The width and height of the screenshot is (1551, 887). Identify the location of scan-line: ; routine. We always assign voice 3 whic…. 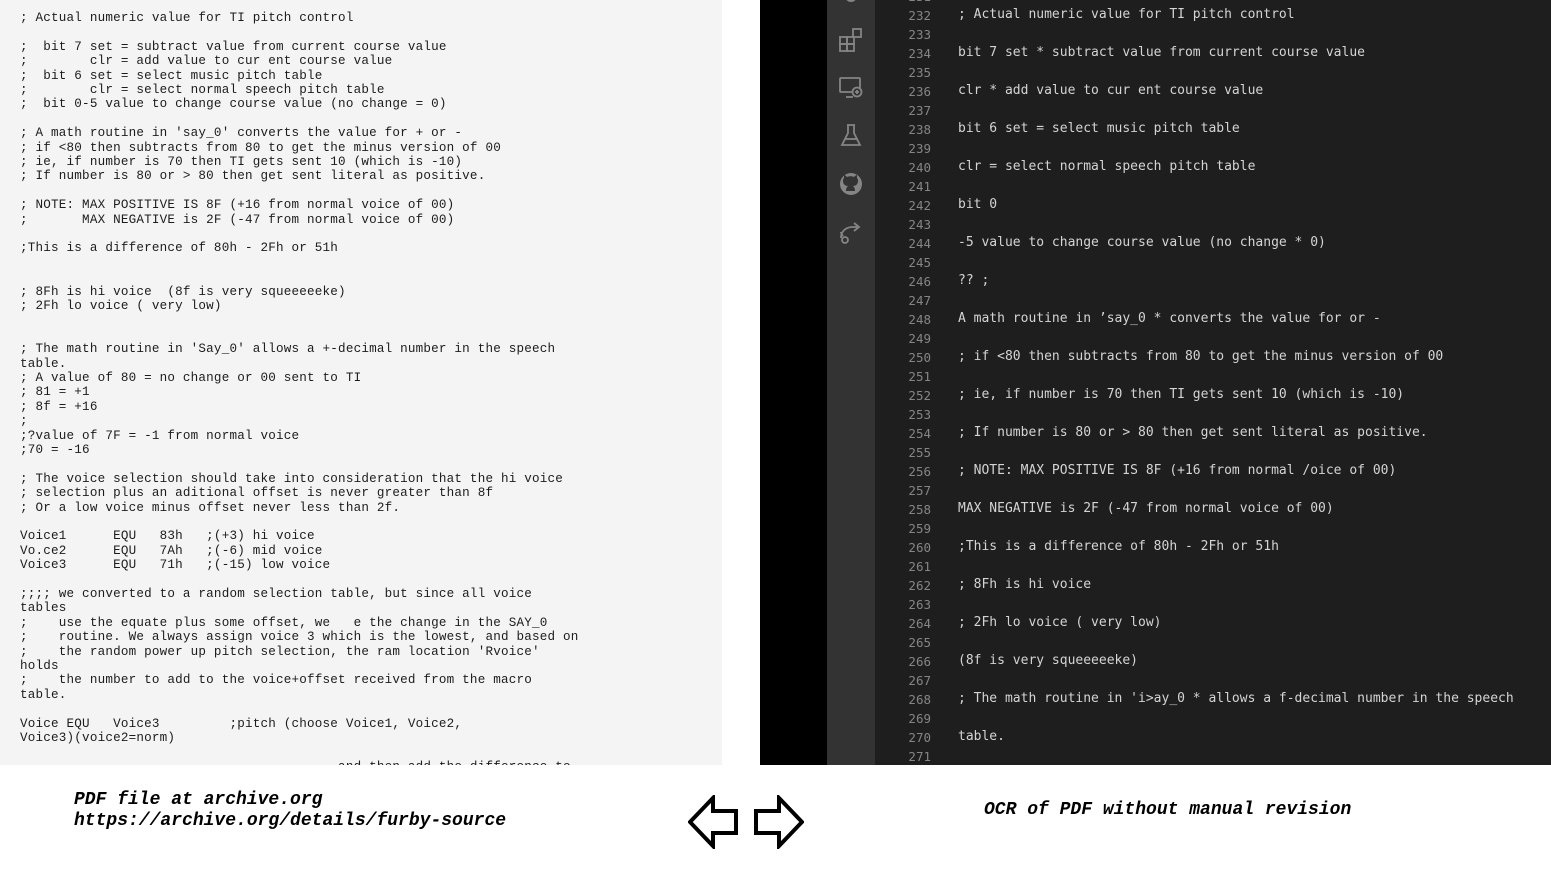
(299, 637).